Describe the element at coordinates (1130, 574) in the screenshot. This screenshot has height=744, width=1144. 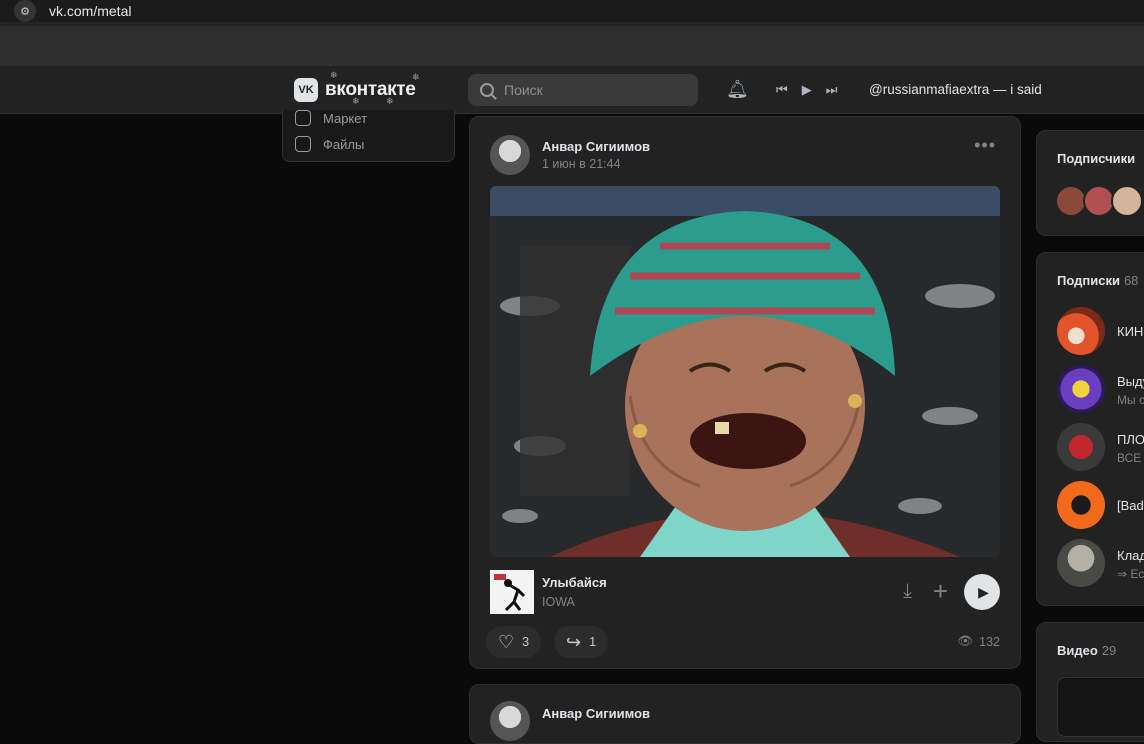
I see `group-subtitle: ⇒ Ес` at that location.